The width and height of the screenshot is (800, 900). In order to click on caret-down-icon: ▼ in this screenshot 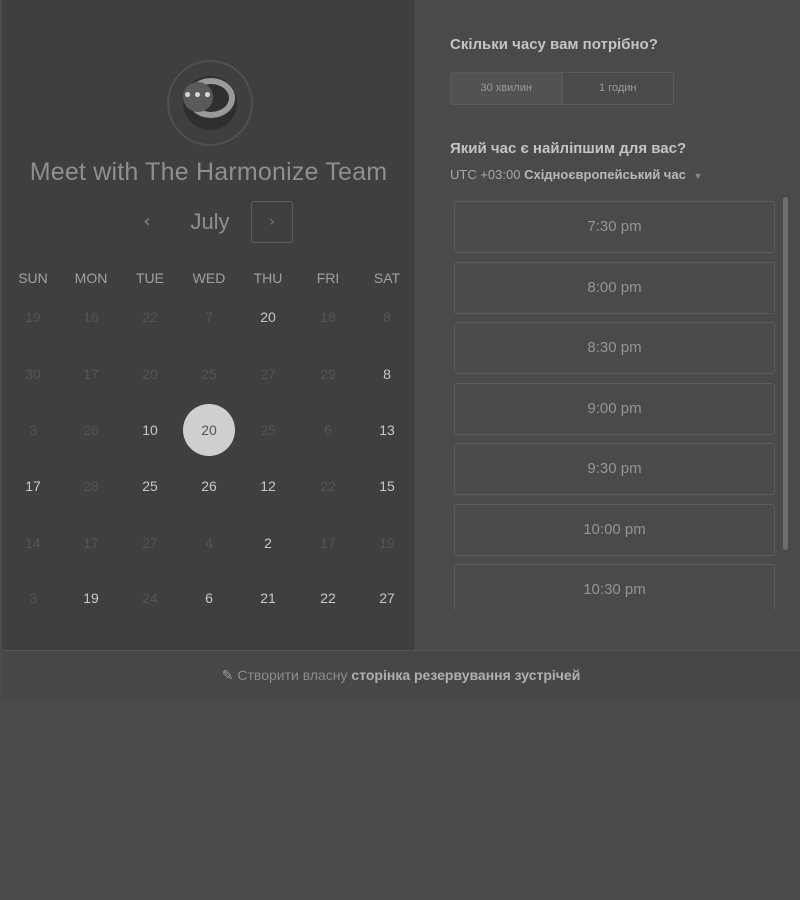, I will do `click(698, 176)`.